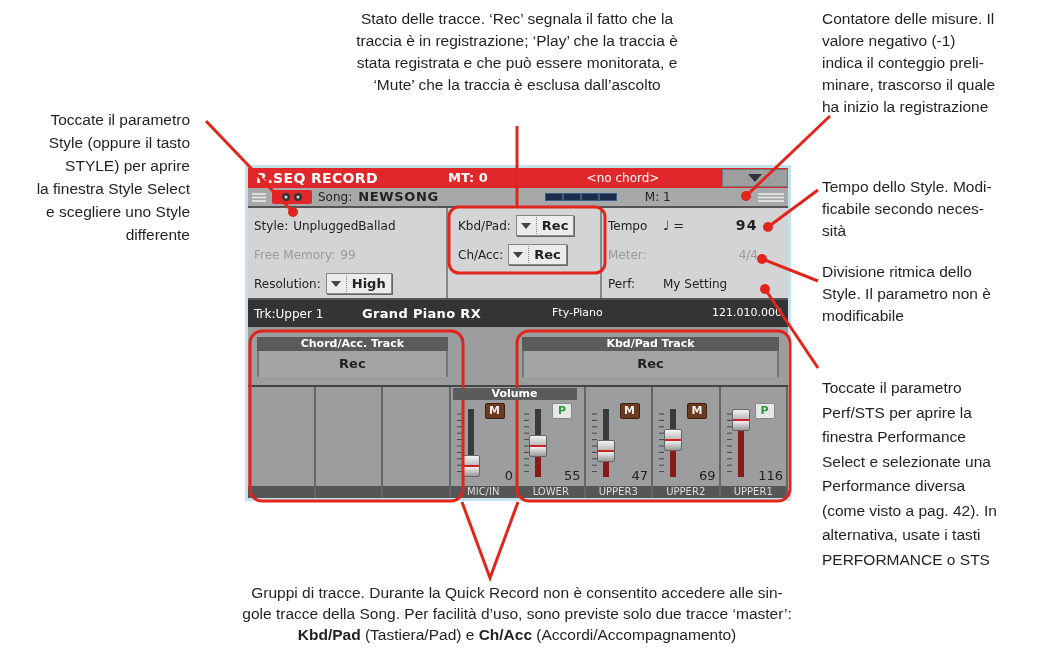  What do you see at coordinates (747, 225) in the screenshot?
I see `tempo-value: 94` at bounding box center [747, 225].